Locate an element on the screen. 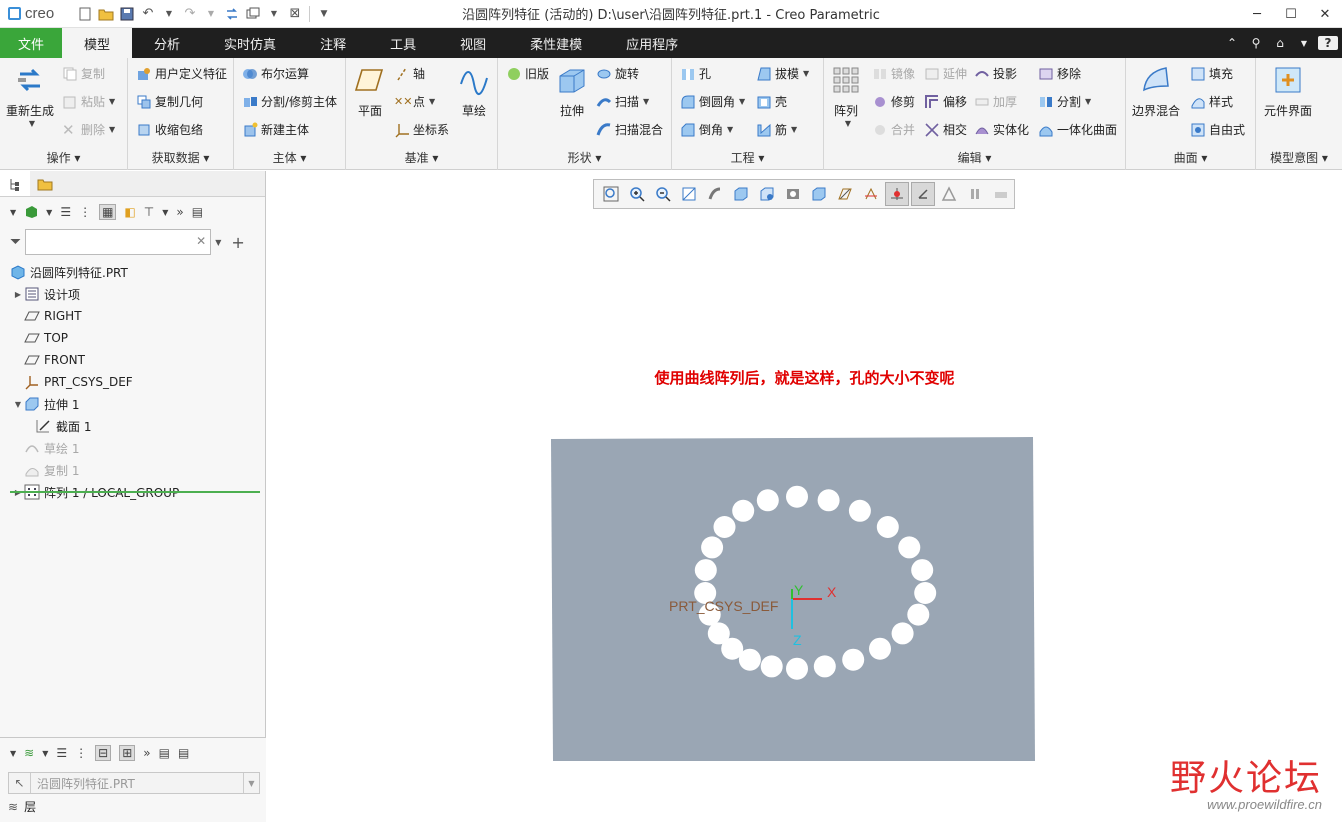 The height and width of the screenshot is (822, 1342). save-icon is located at coordinates (127, 14).